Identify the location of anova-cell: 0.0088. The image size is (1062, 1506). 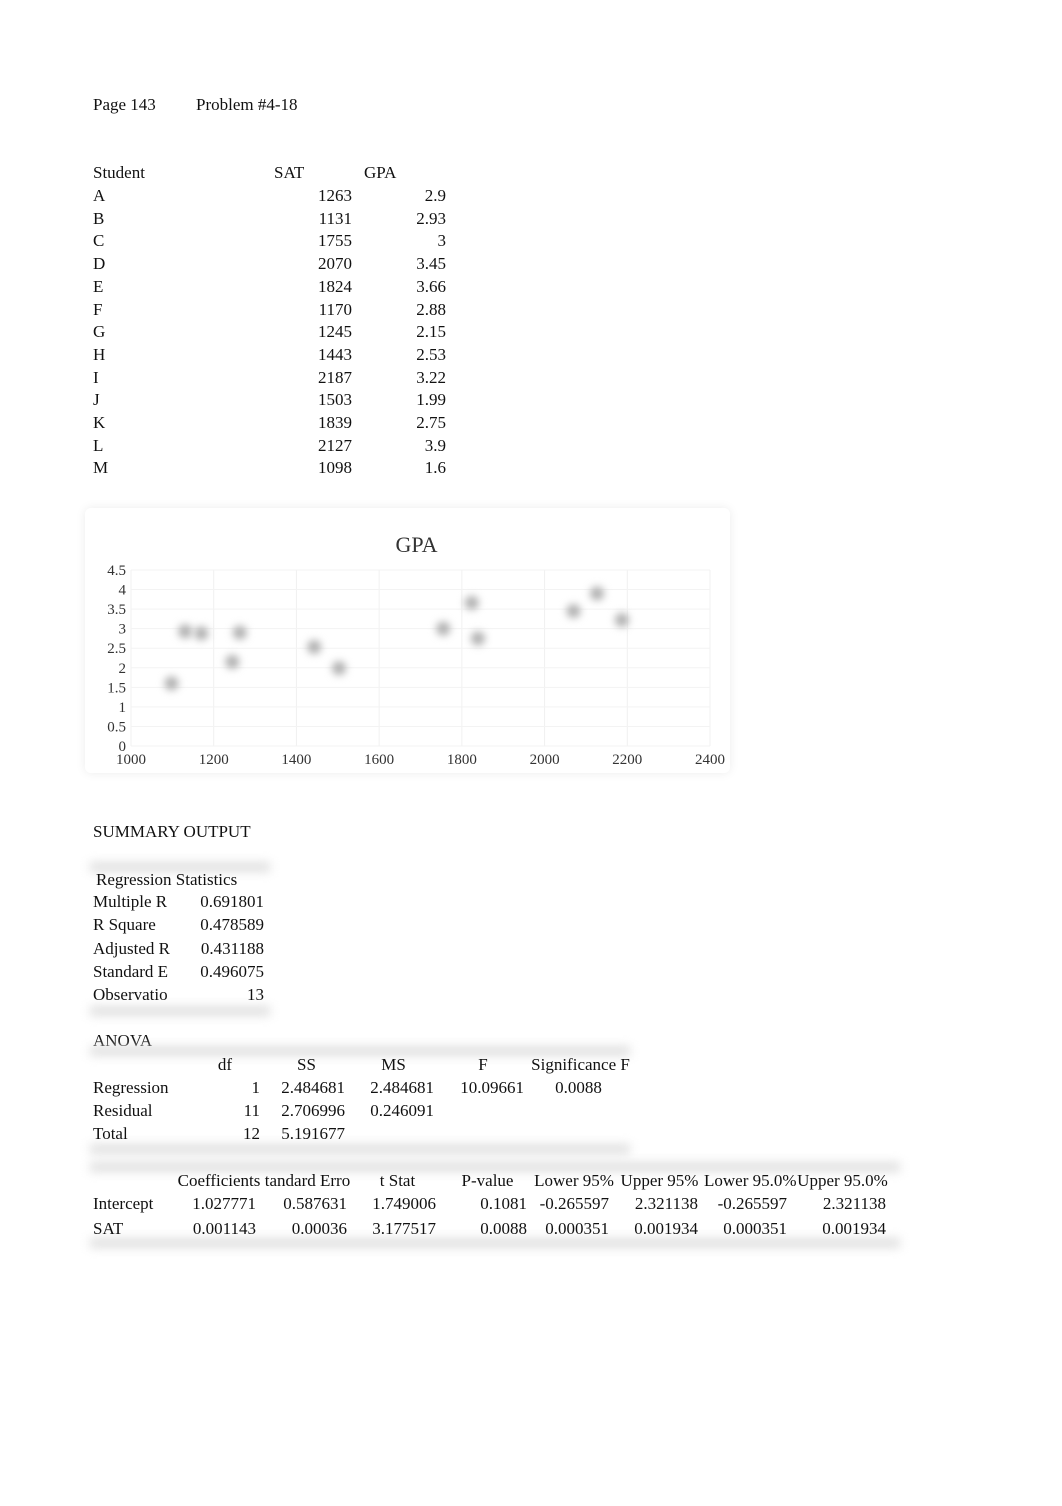
(578, 1087).